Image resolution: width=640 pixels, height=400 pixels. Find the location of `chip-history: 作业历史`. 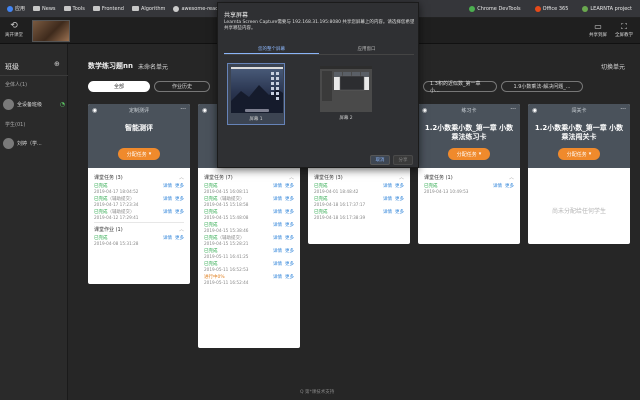

chip-history: 作业历史 is located at coordinates (182, 86).